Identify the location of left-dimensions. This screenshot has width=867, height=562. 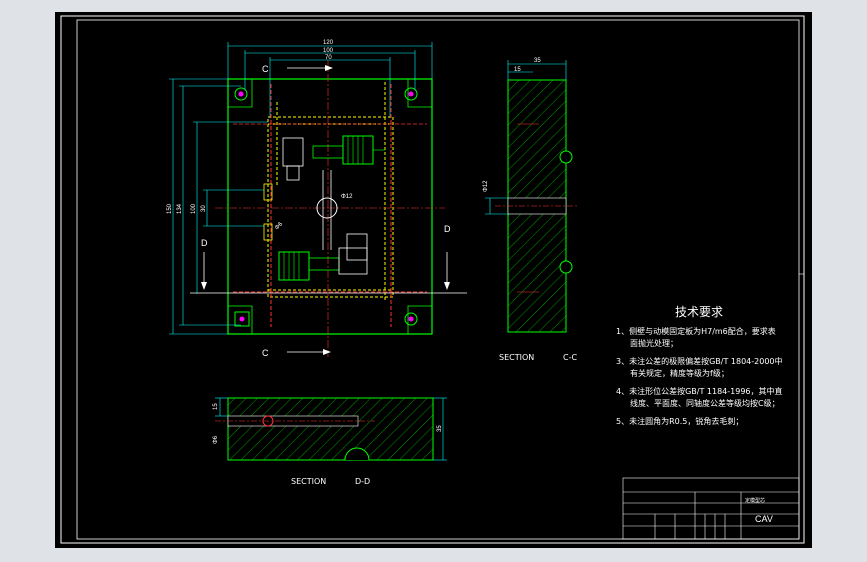
(218, 206).